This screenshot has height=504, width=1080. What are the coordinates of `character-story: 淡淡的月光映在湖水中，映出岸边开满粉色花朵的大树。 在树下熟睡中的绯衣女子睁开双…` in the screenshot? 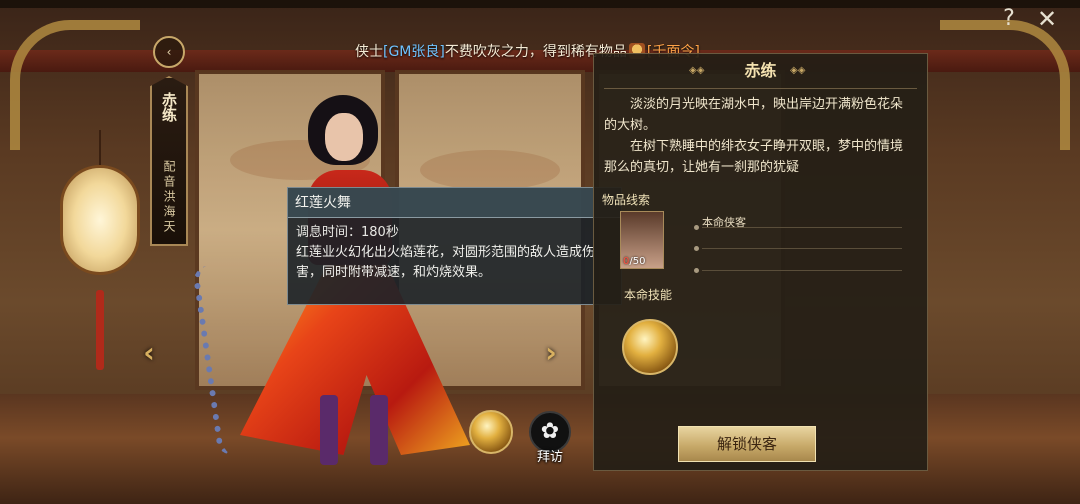 It's located at (758, 136).